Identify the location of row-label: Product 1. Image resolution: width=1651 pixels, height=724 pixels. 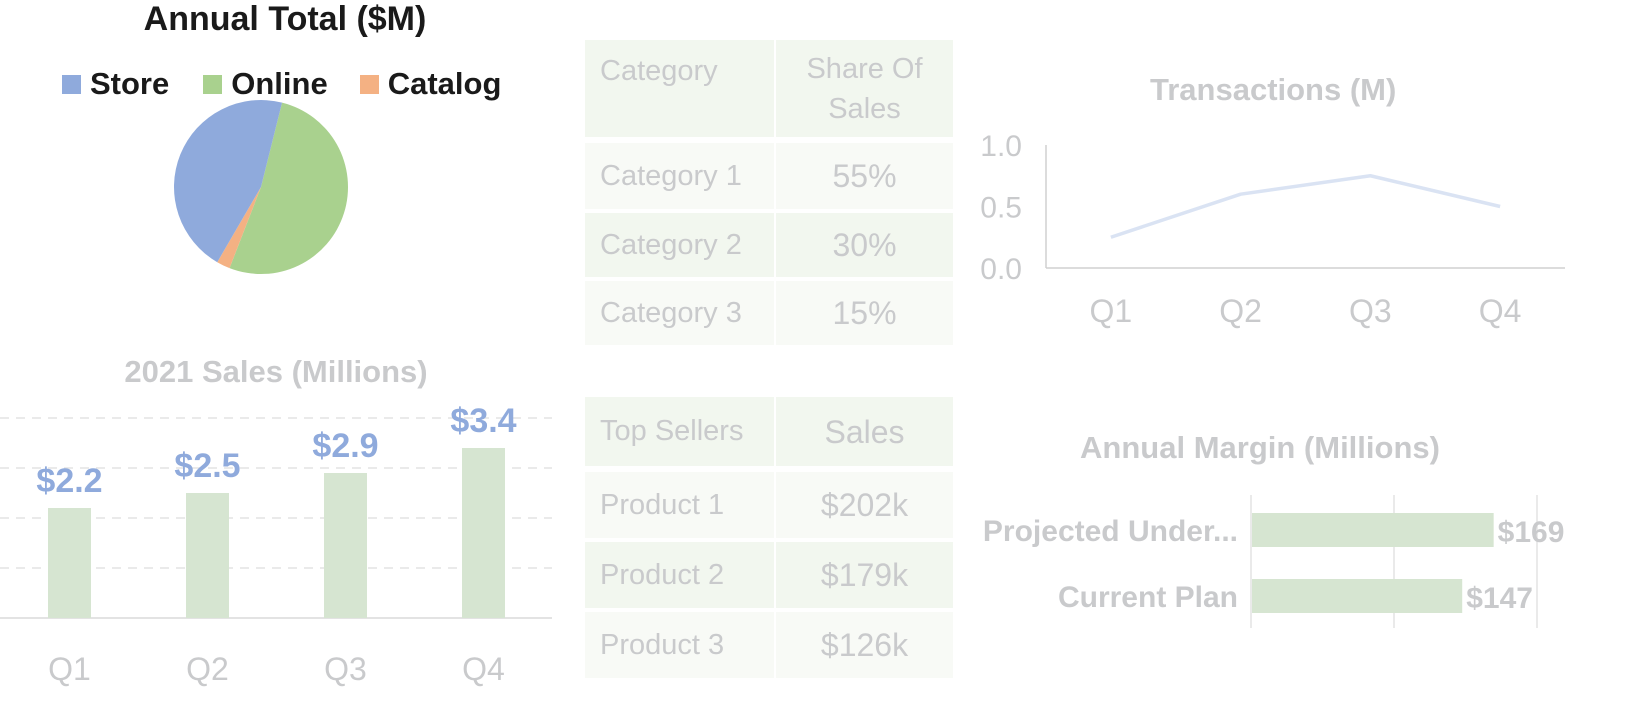
(679, 505).